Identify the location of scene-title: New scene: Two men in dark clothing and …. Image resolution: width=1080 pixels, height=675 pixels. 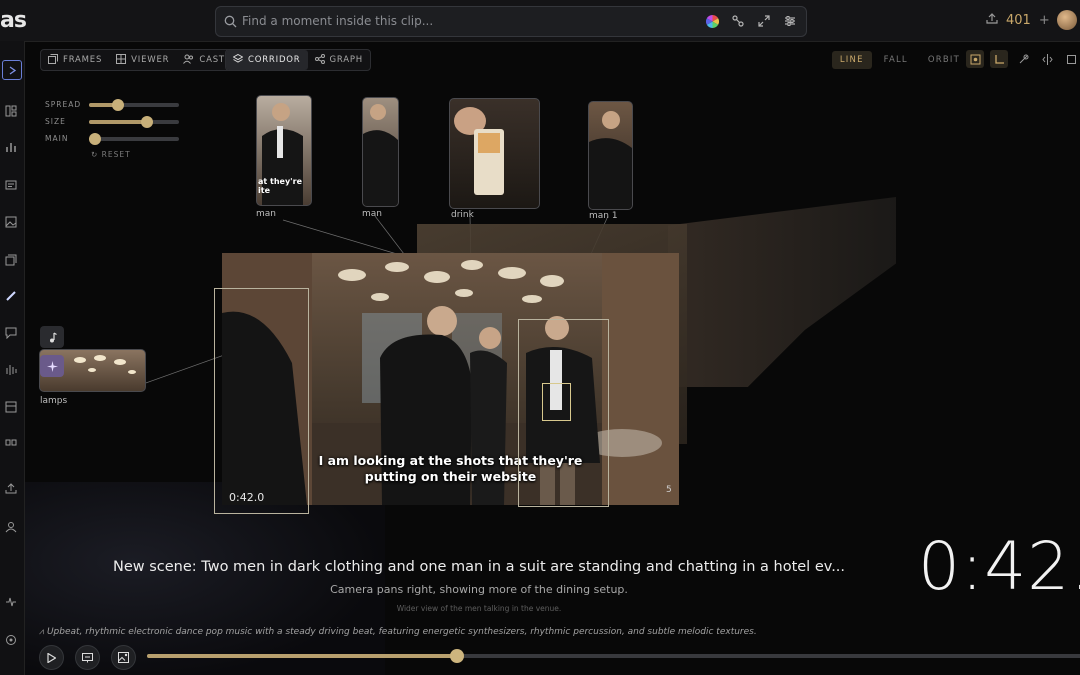
(479, 567).